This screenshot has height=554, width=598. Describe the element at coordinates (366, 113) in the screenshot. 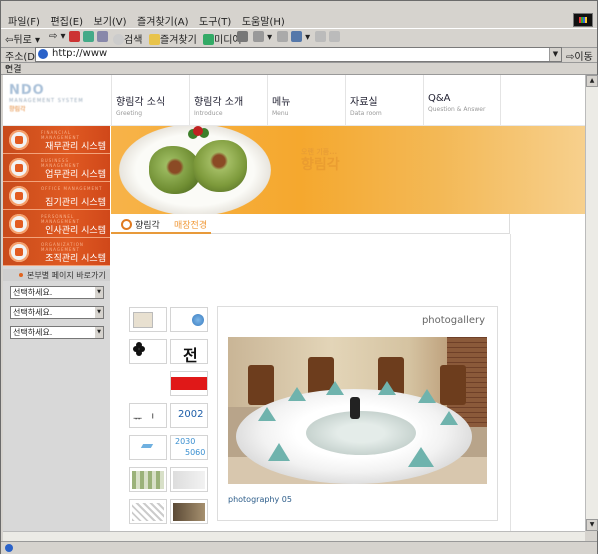

I see `nav-sub: Data room` at that location.